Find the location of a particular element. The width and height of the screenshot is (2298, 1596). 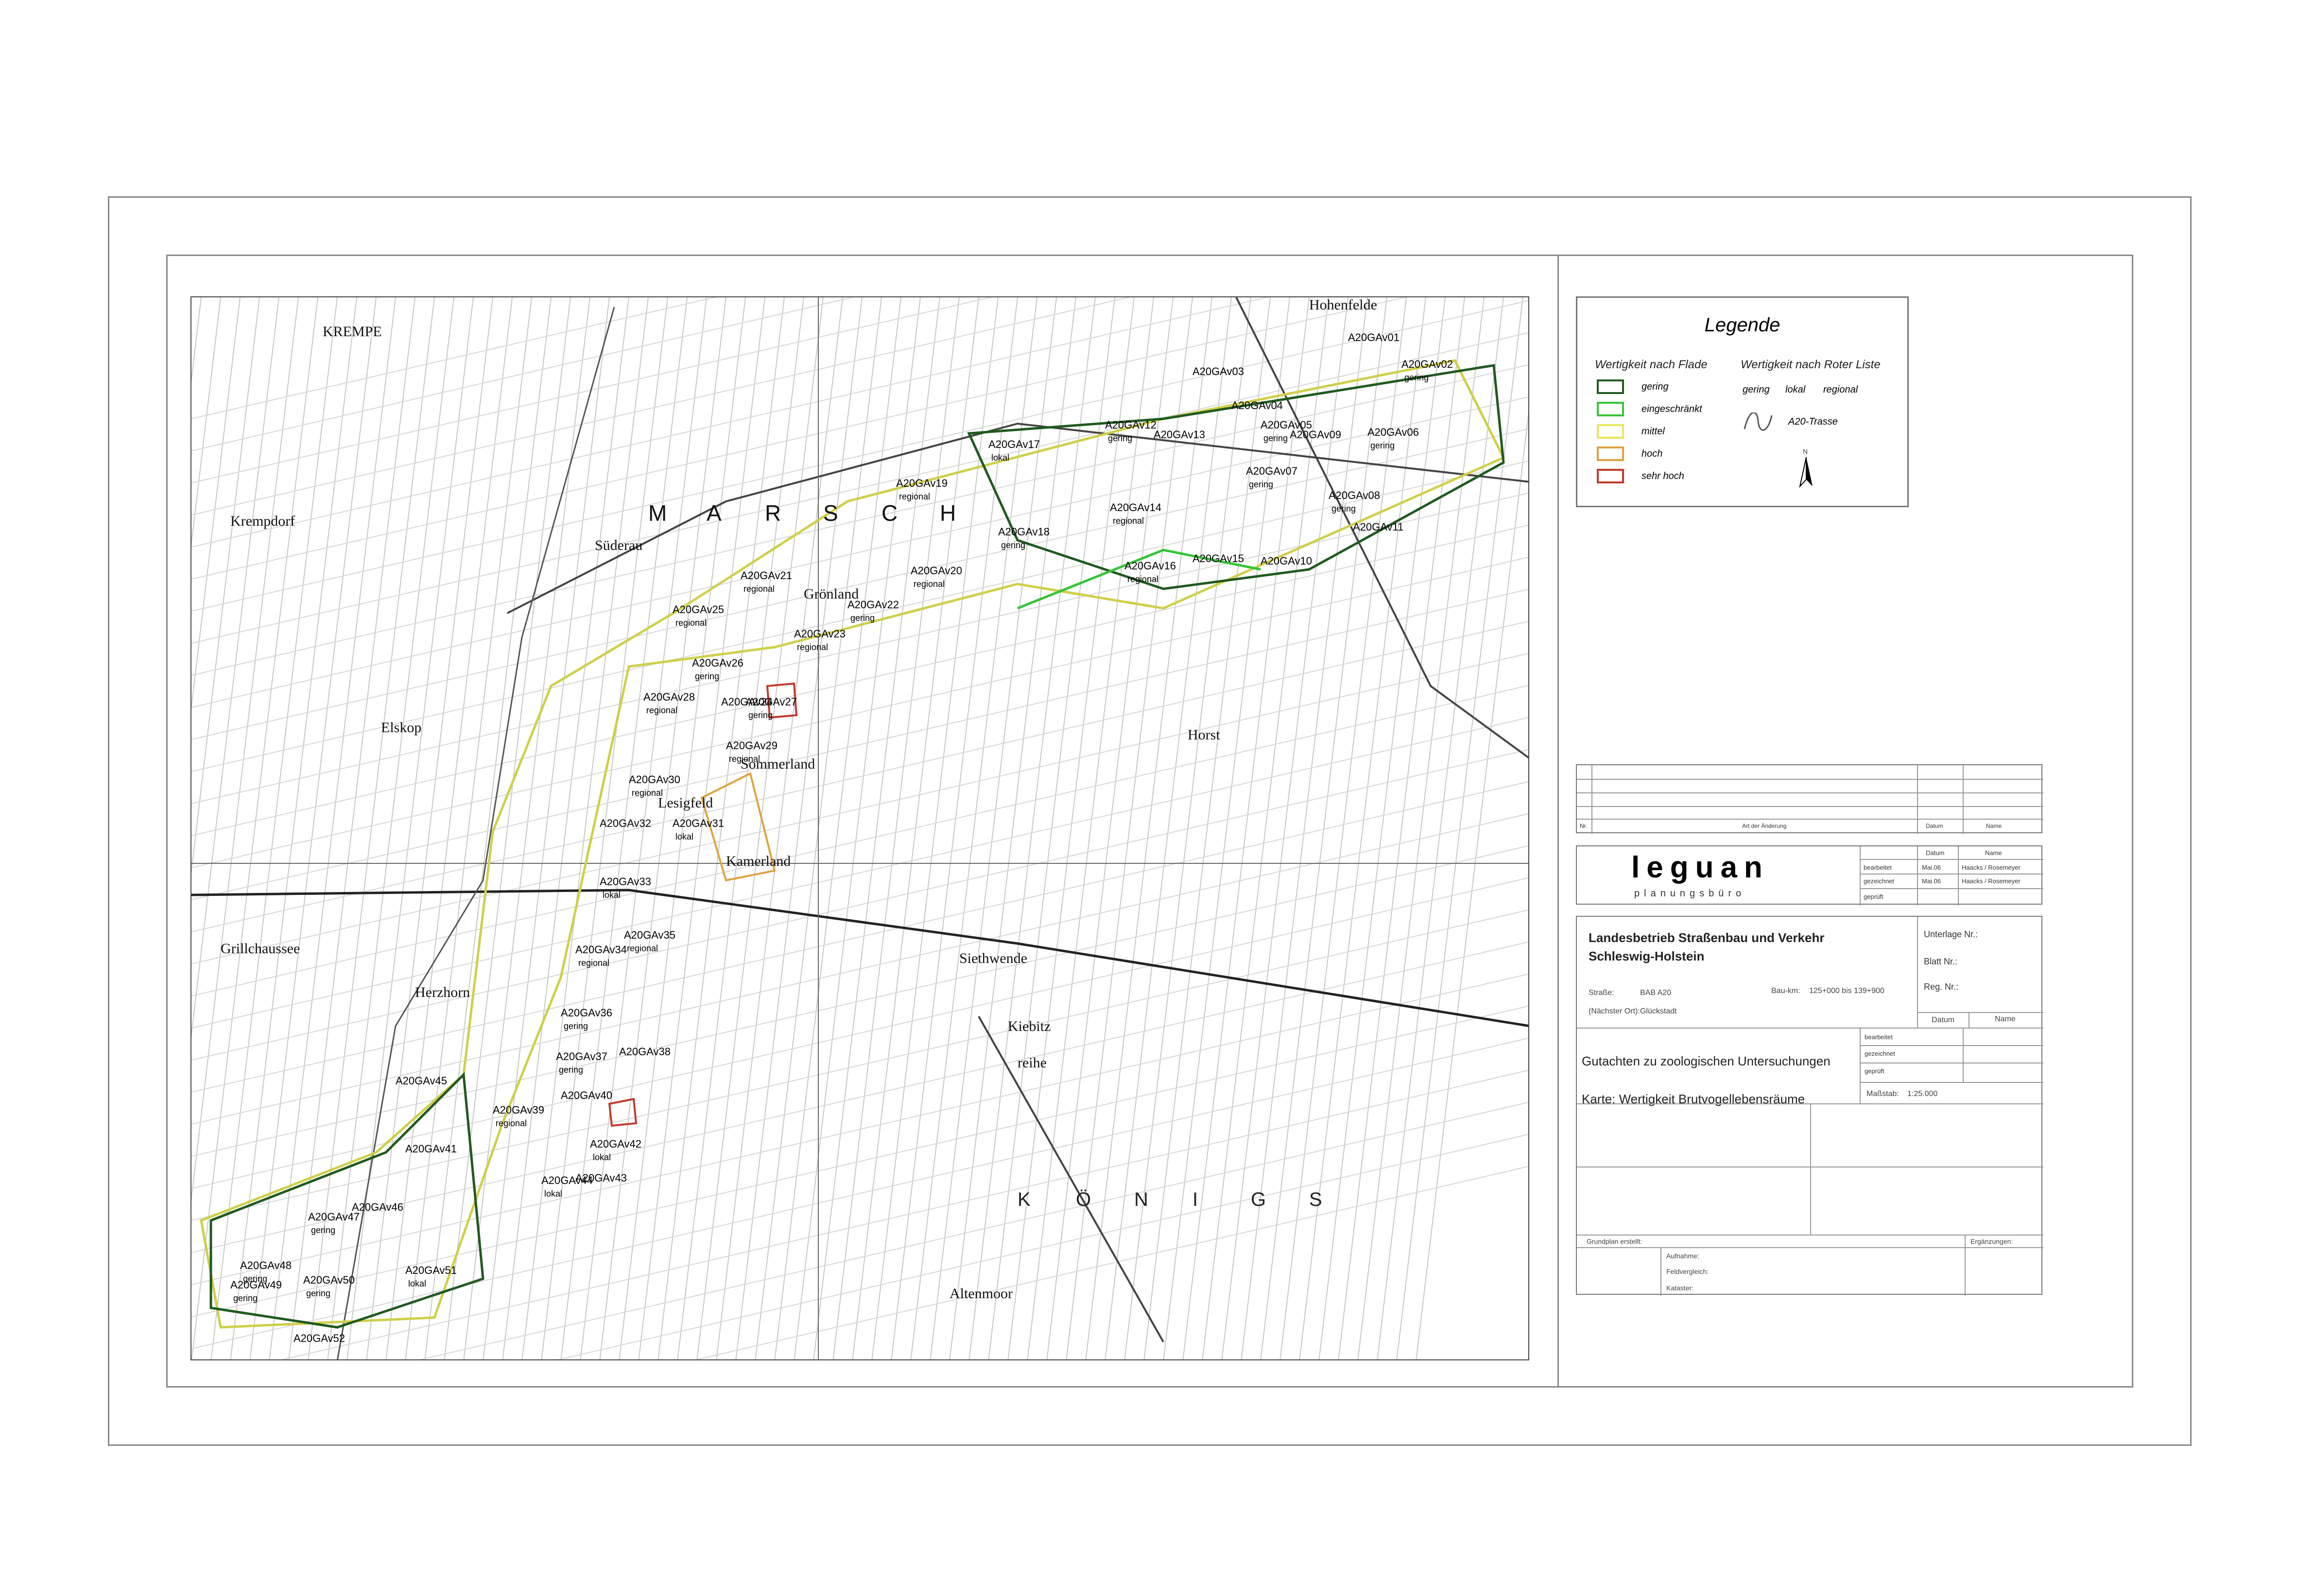

railway-line is located at coordinates (860, 958).